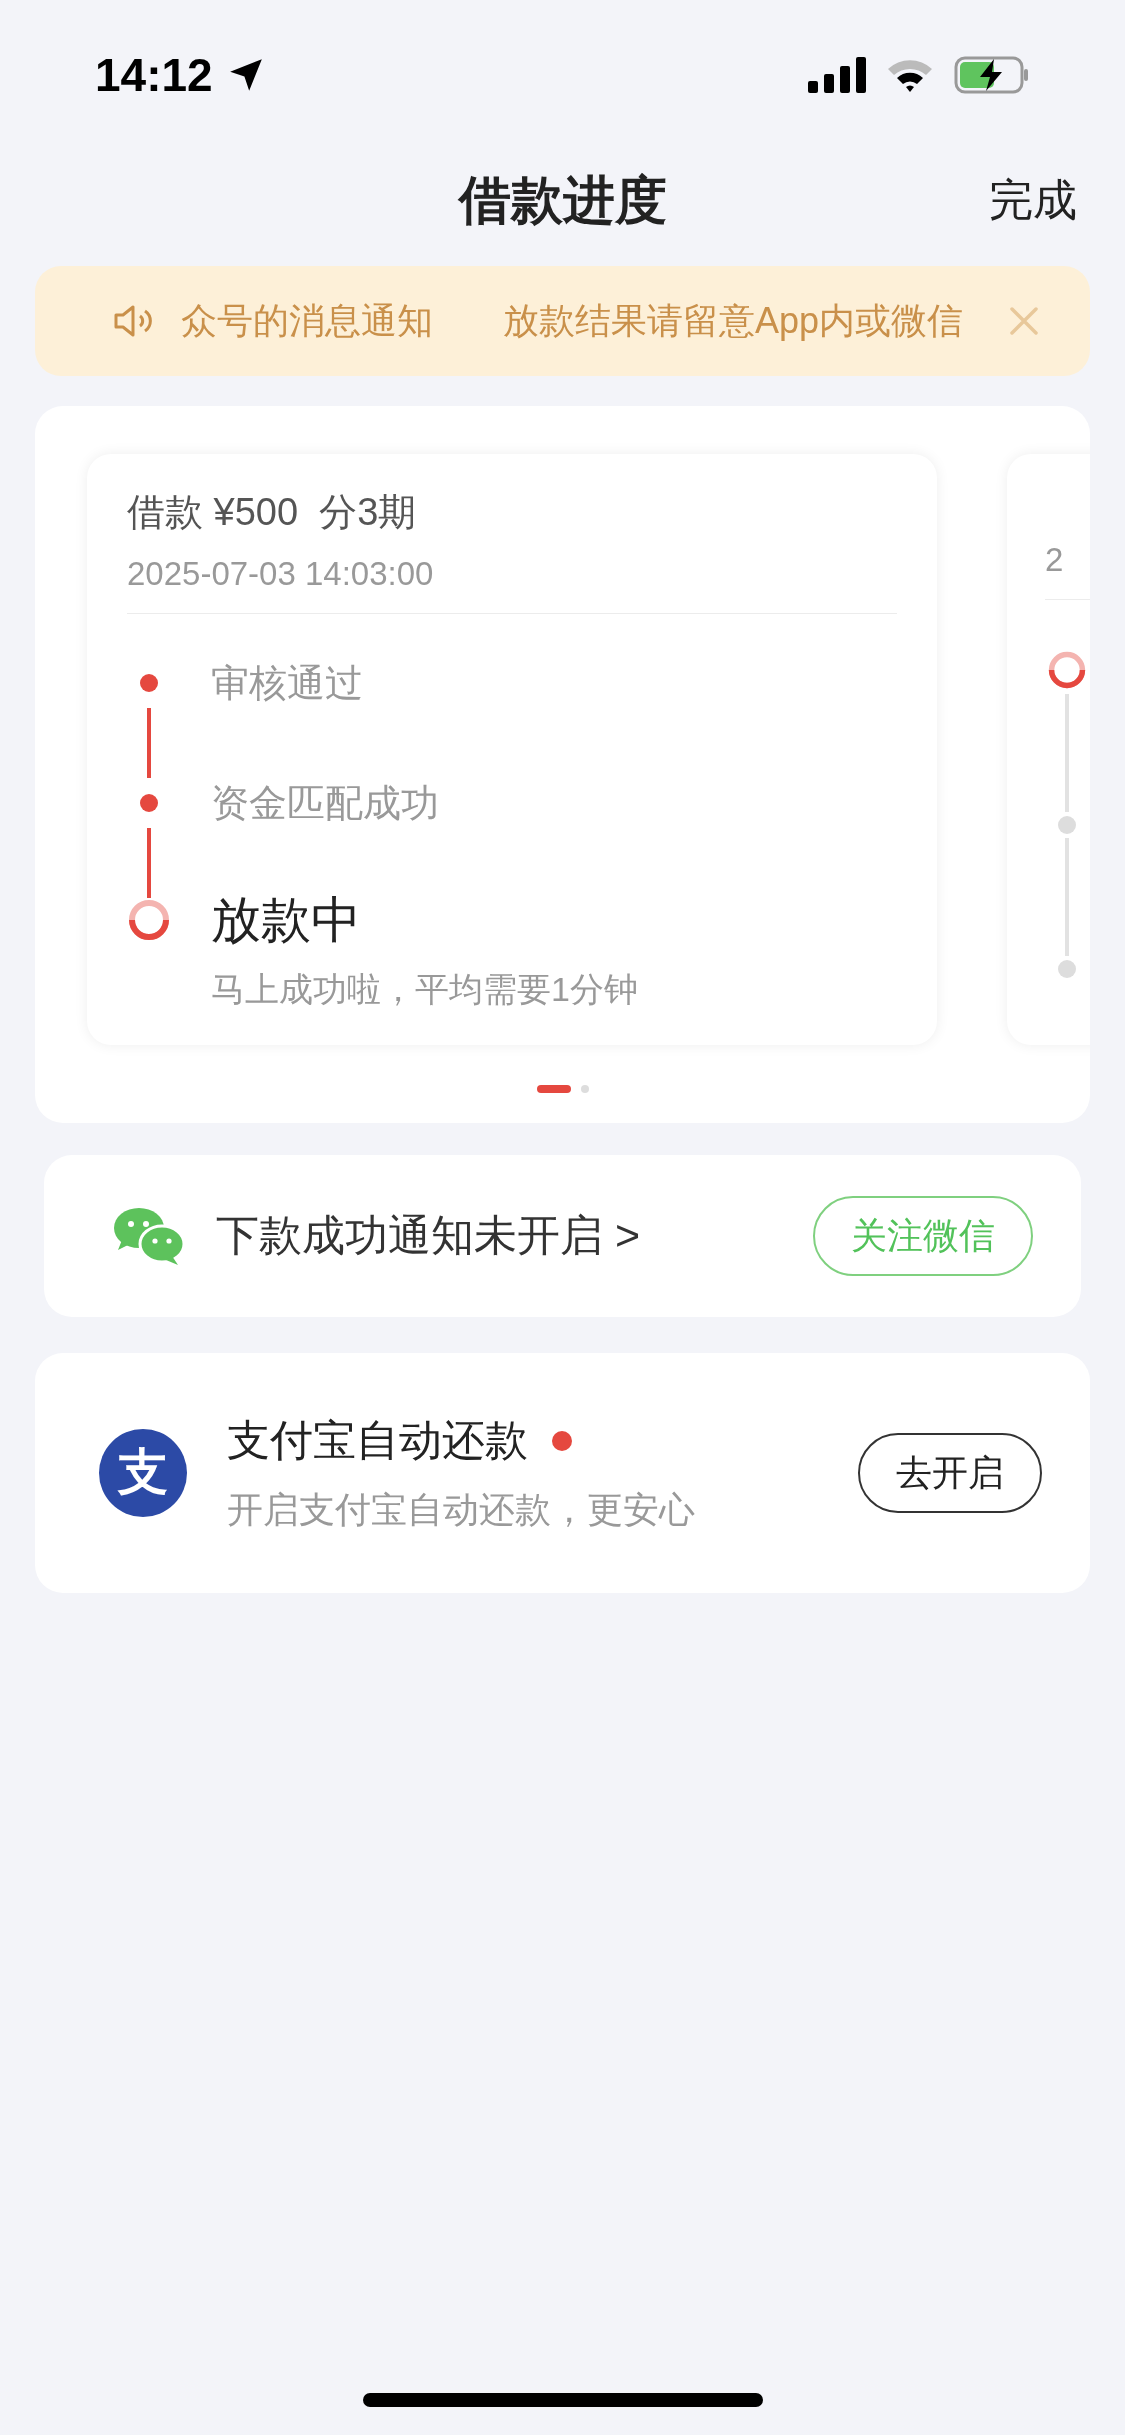  Describe the element at coordinates (950, 1472) in the screenshot. I see `enable-button: 去开启` at that location.